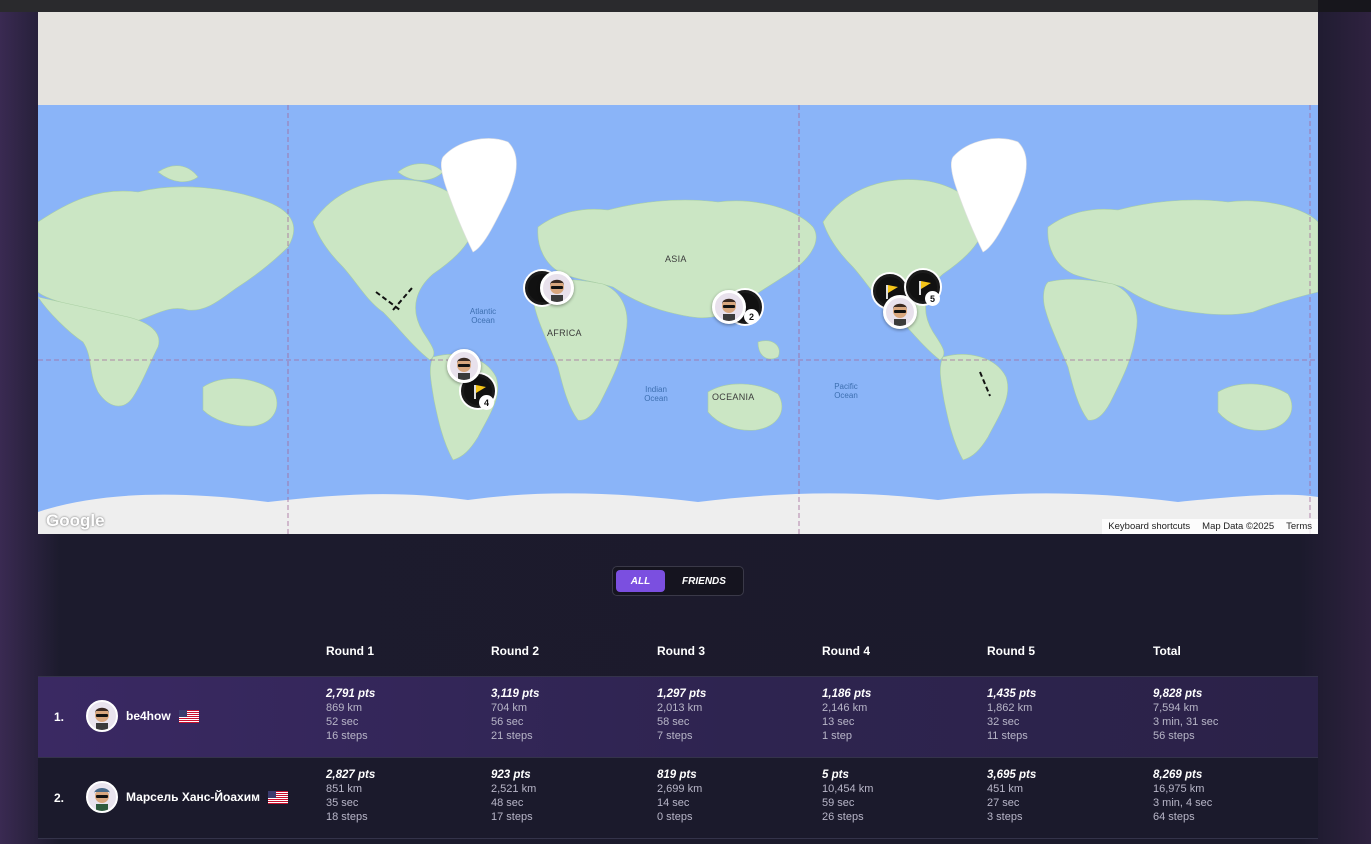  Describe the element at coordinates (483, 316) in the screenshot. I see `ocean-label: Atlantic Ocean` at that location.